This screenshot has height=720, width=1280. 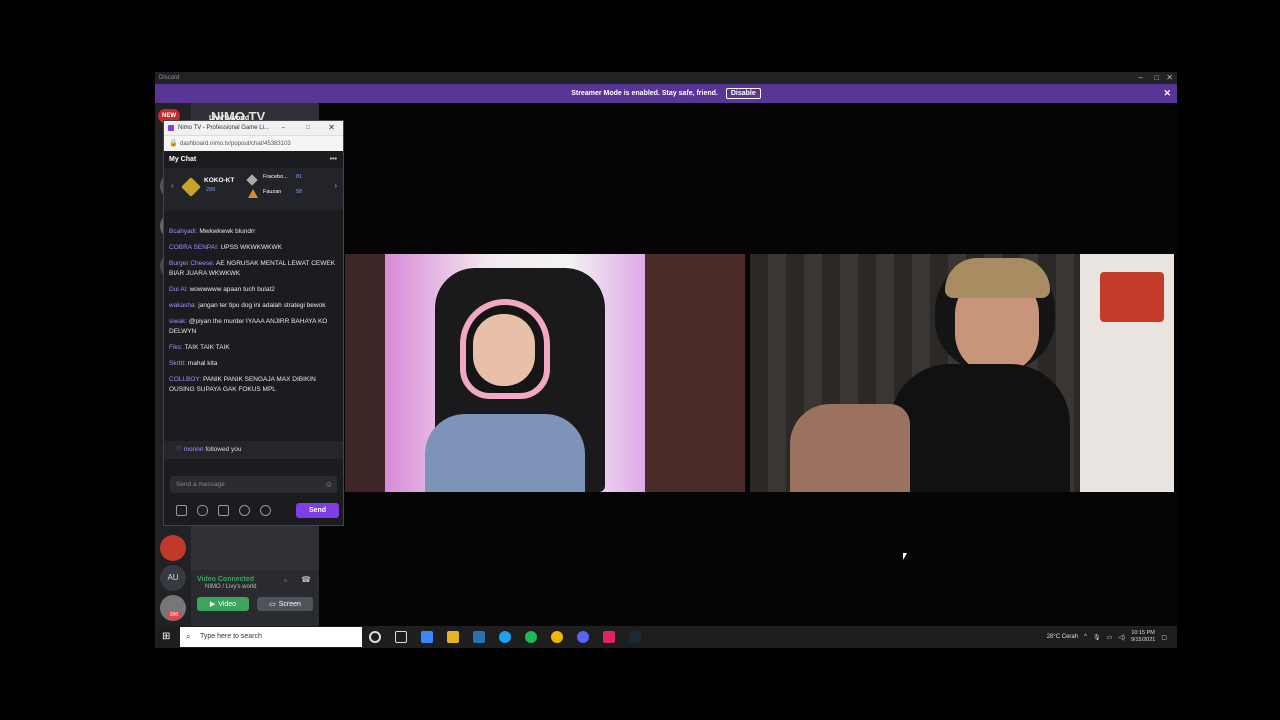 I want to click on taskbar-search: ⌕ Type here to search, so click(x=271, y=637).